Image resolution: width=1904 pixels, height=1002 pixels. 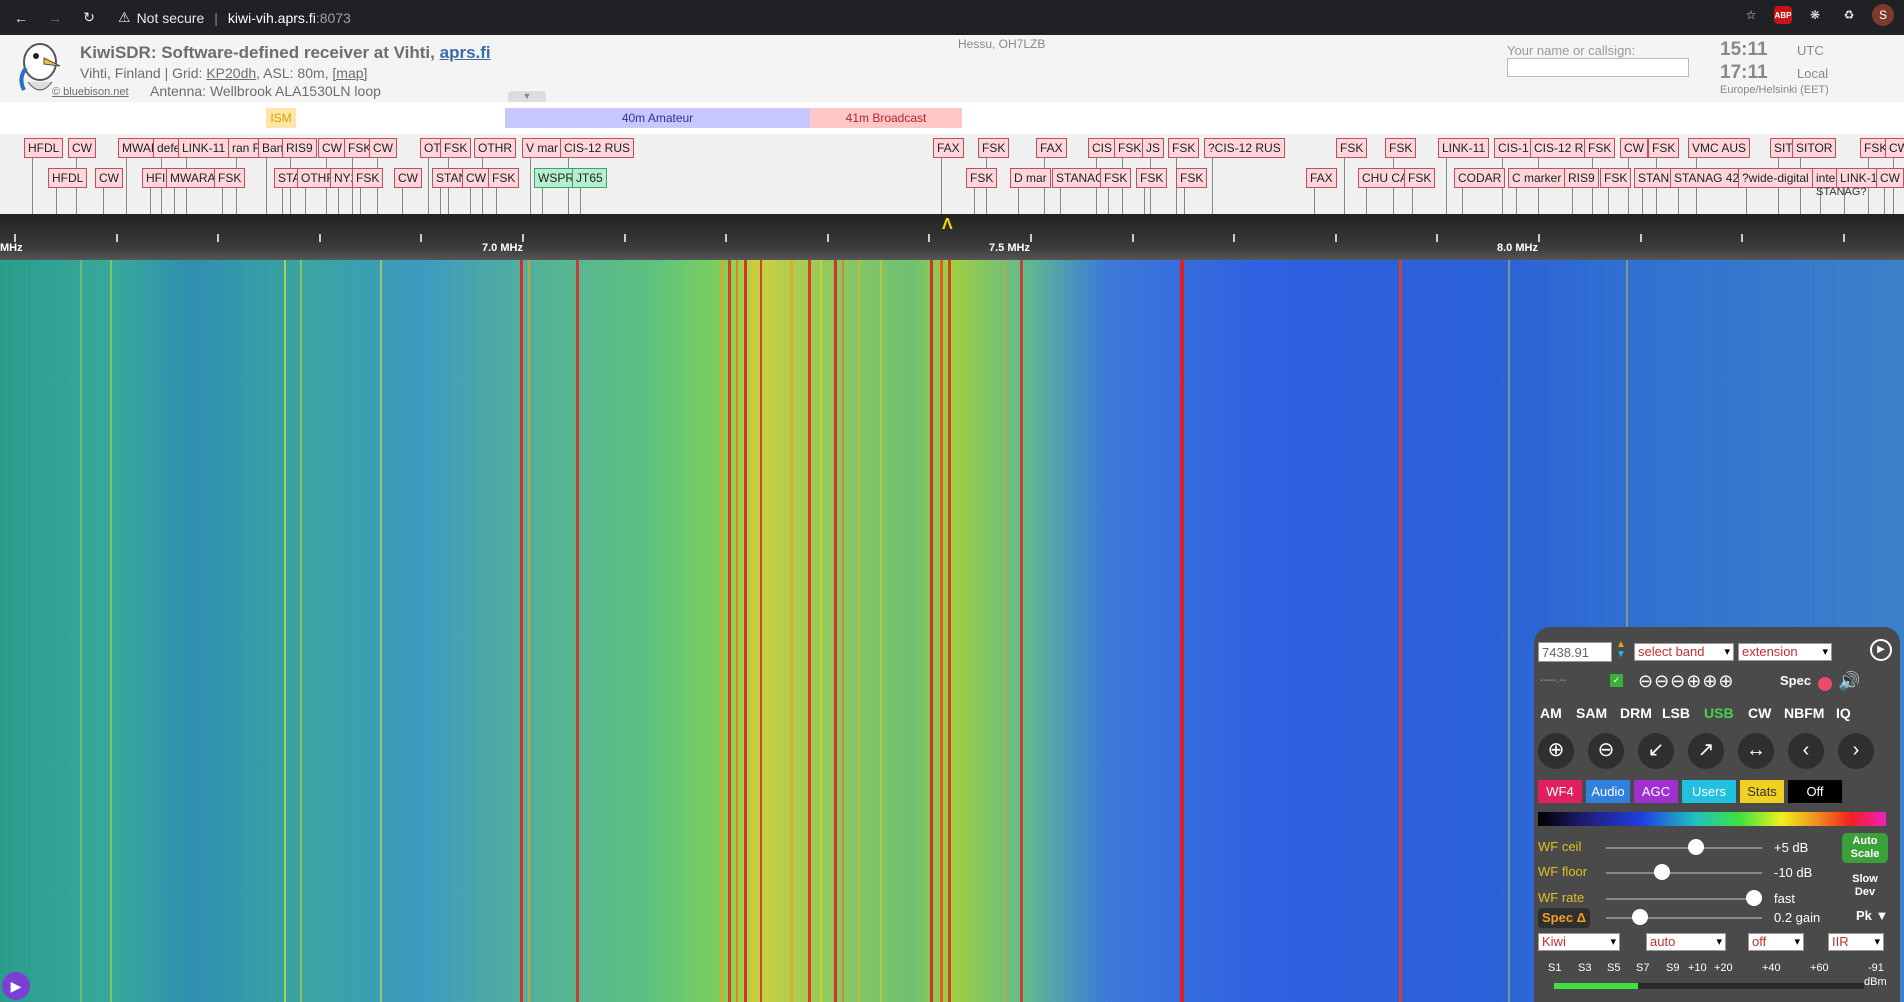 What do you see at coordinates (1464, 148) in the screenshot?
I see `dx-label: LINK-11` at bounding box center [1464, 148].